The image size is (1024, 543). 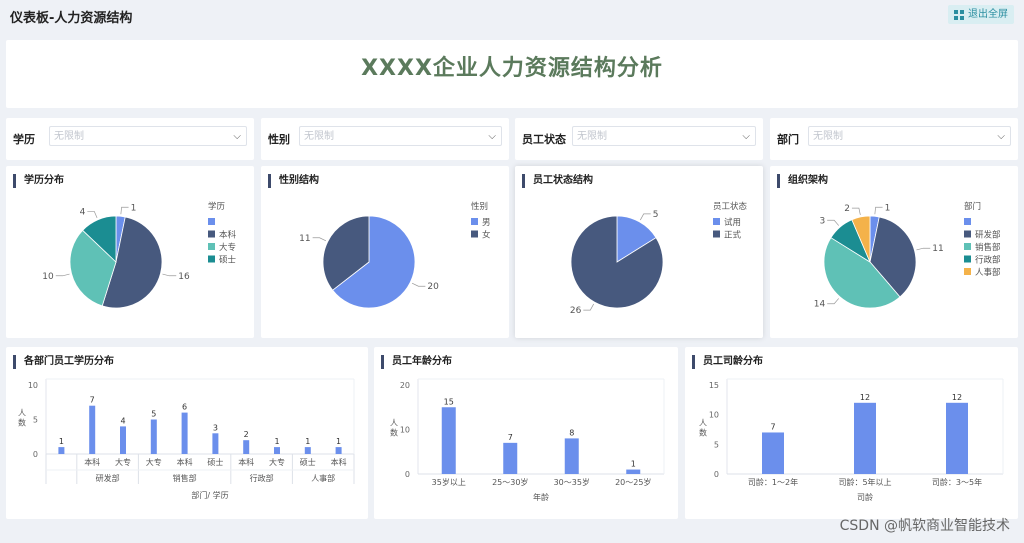 What do you see at coordinates (959, 14) in the screenshot?
I see `grid-icon` at bounding box center [959, 14].